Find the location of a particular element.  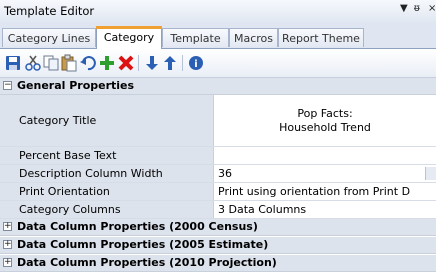

property-name: Category Title is located at coordinates (114, 120).